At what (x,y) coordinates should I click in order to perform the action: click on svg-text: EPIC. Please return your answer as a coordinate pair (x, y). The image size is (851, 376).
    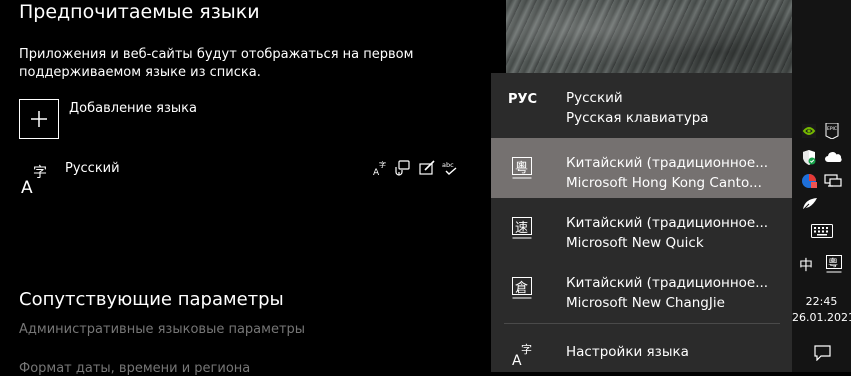
    Looking at the image, I should click on (832, 129).